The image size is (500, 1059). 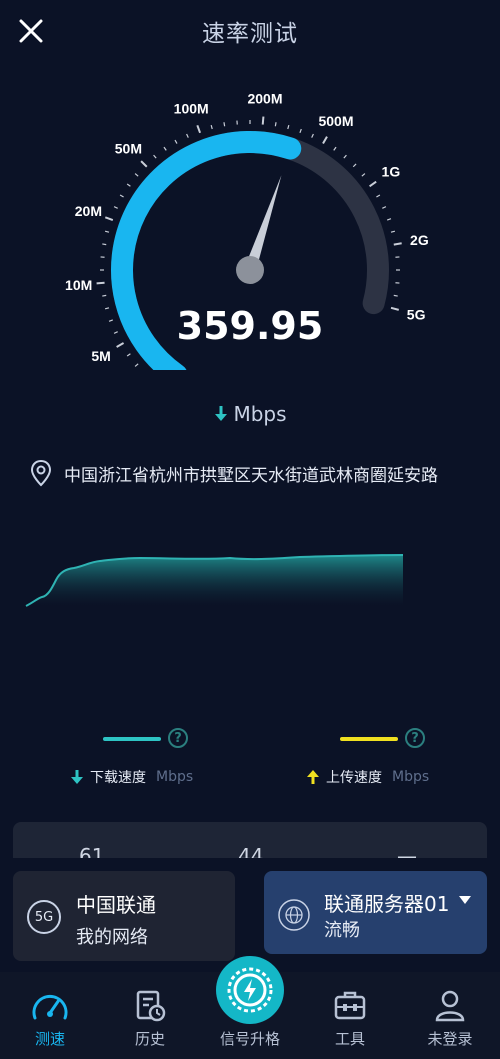 I want to click on dropdown-triangle-icon, so click(x=465, y=900).